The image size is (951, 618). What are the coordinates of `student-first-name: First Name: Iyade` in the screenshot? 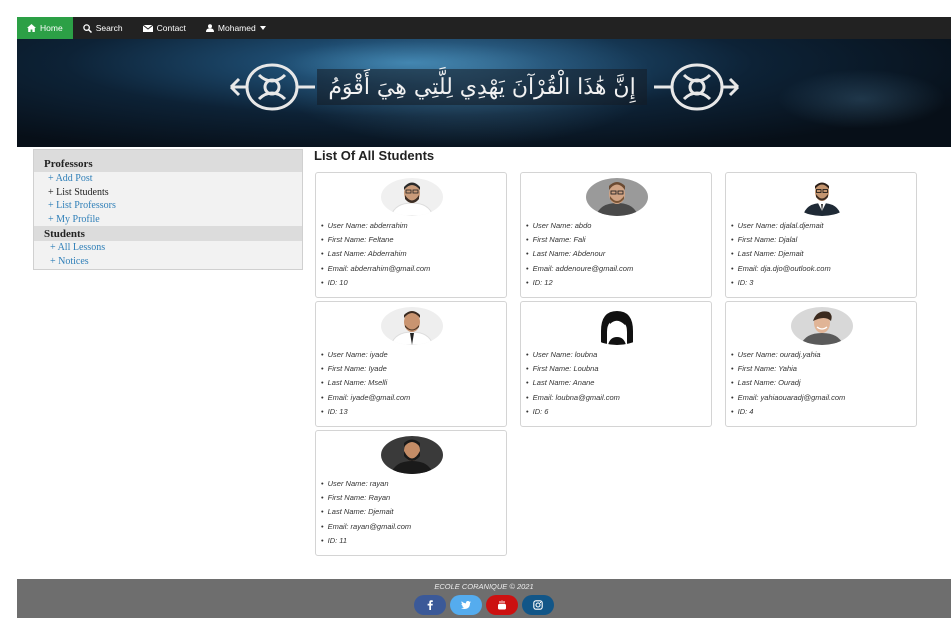 It's located at (365, 369).